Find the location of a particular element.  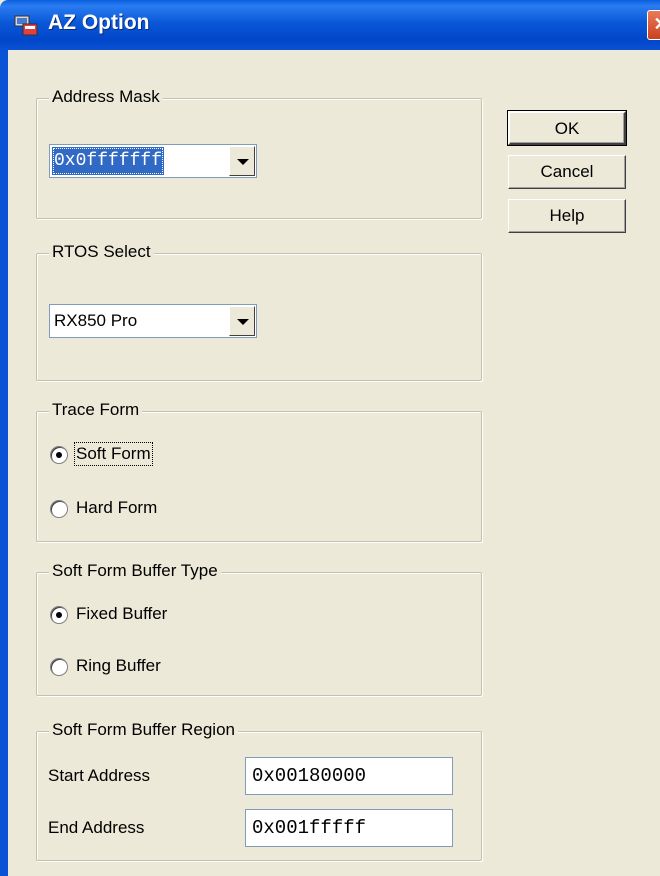

start-address-label: Start Address is located at coordinates (99, 775).